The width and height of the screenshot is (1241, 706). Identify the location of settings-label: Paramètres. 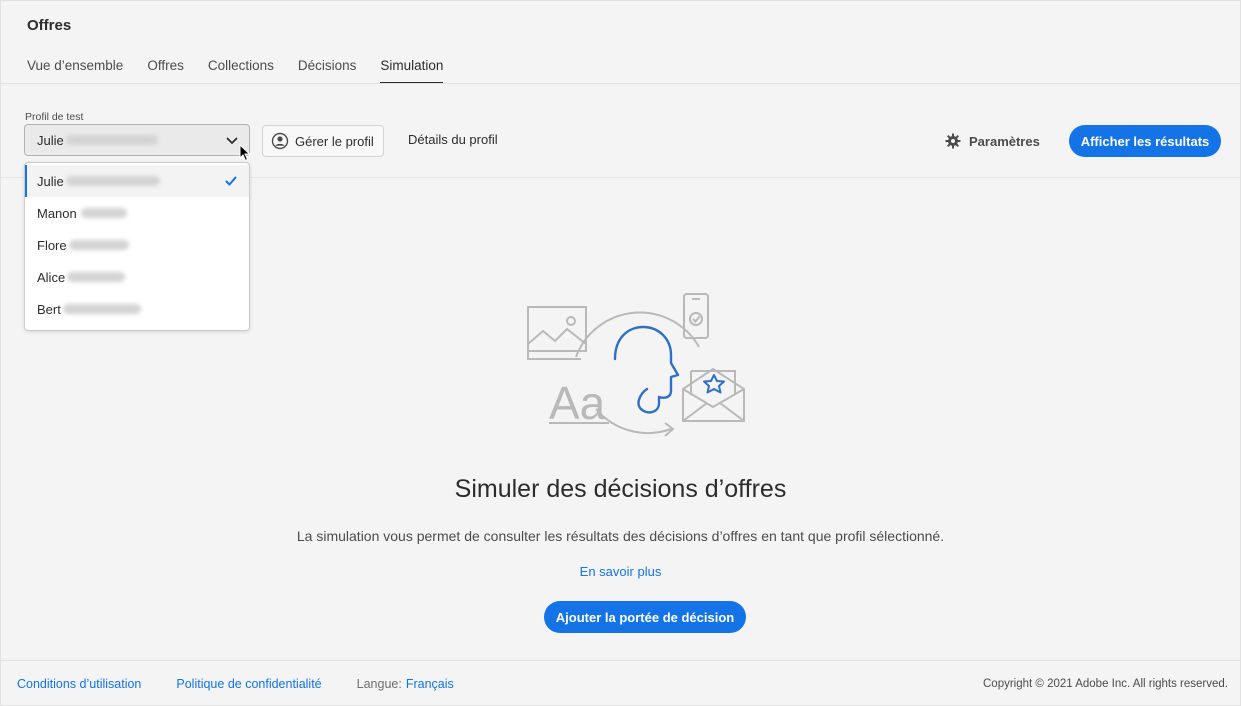
(1004, 141).